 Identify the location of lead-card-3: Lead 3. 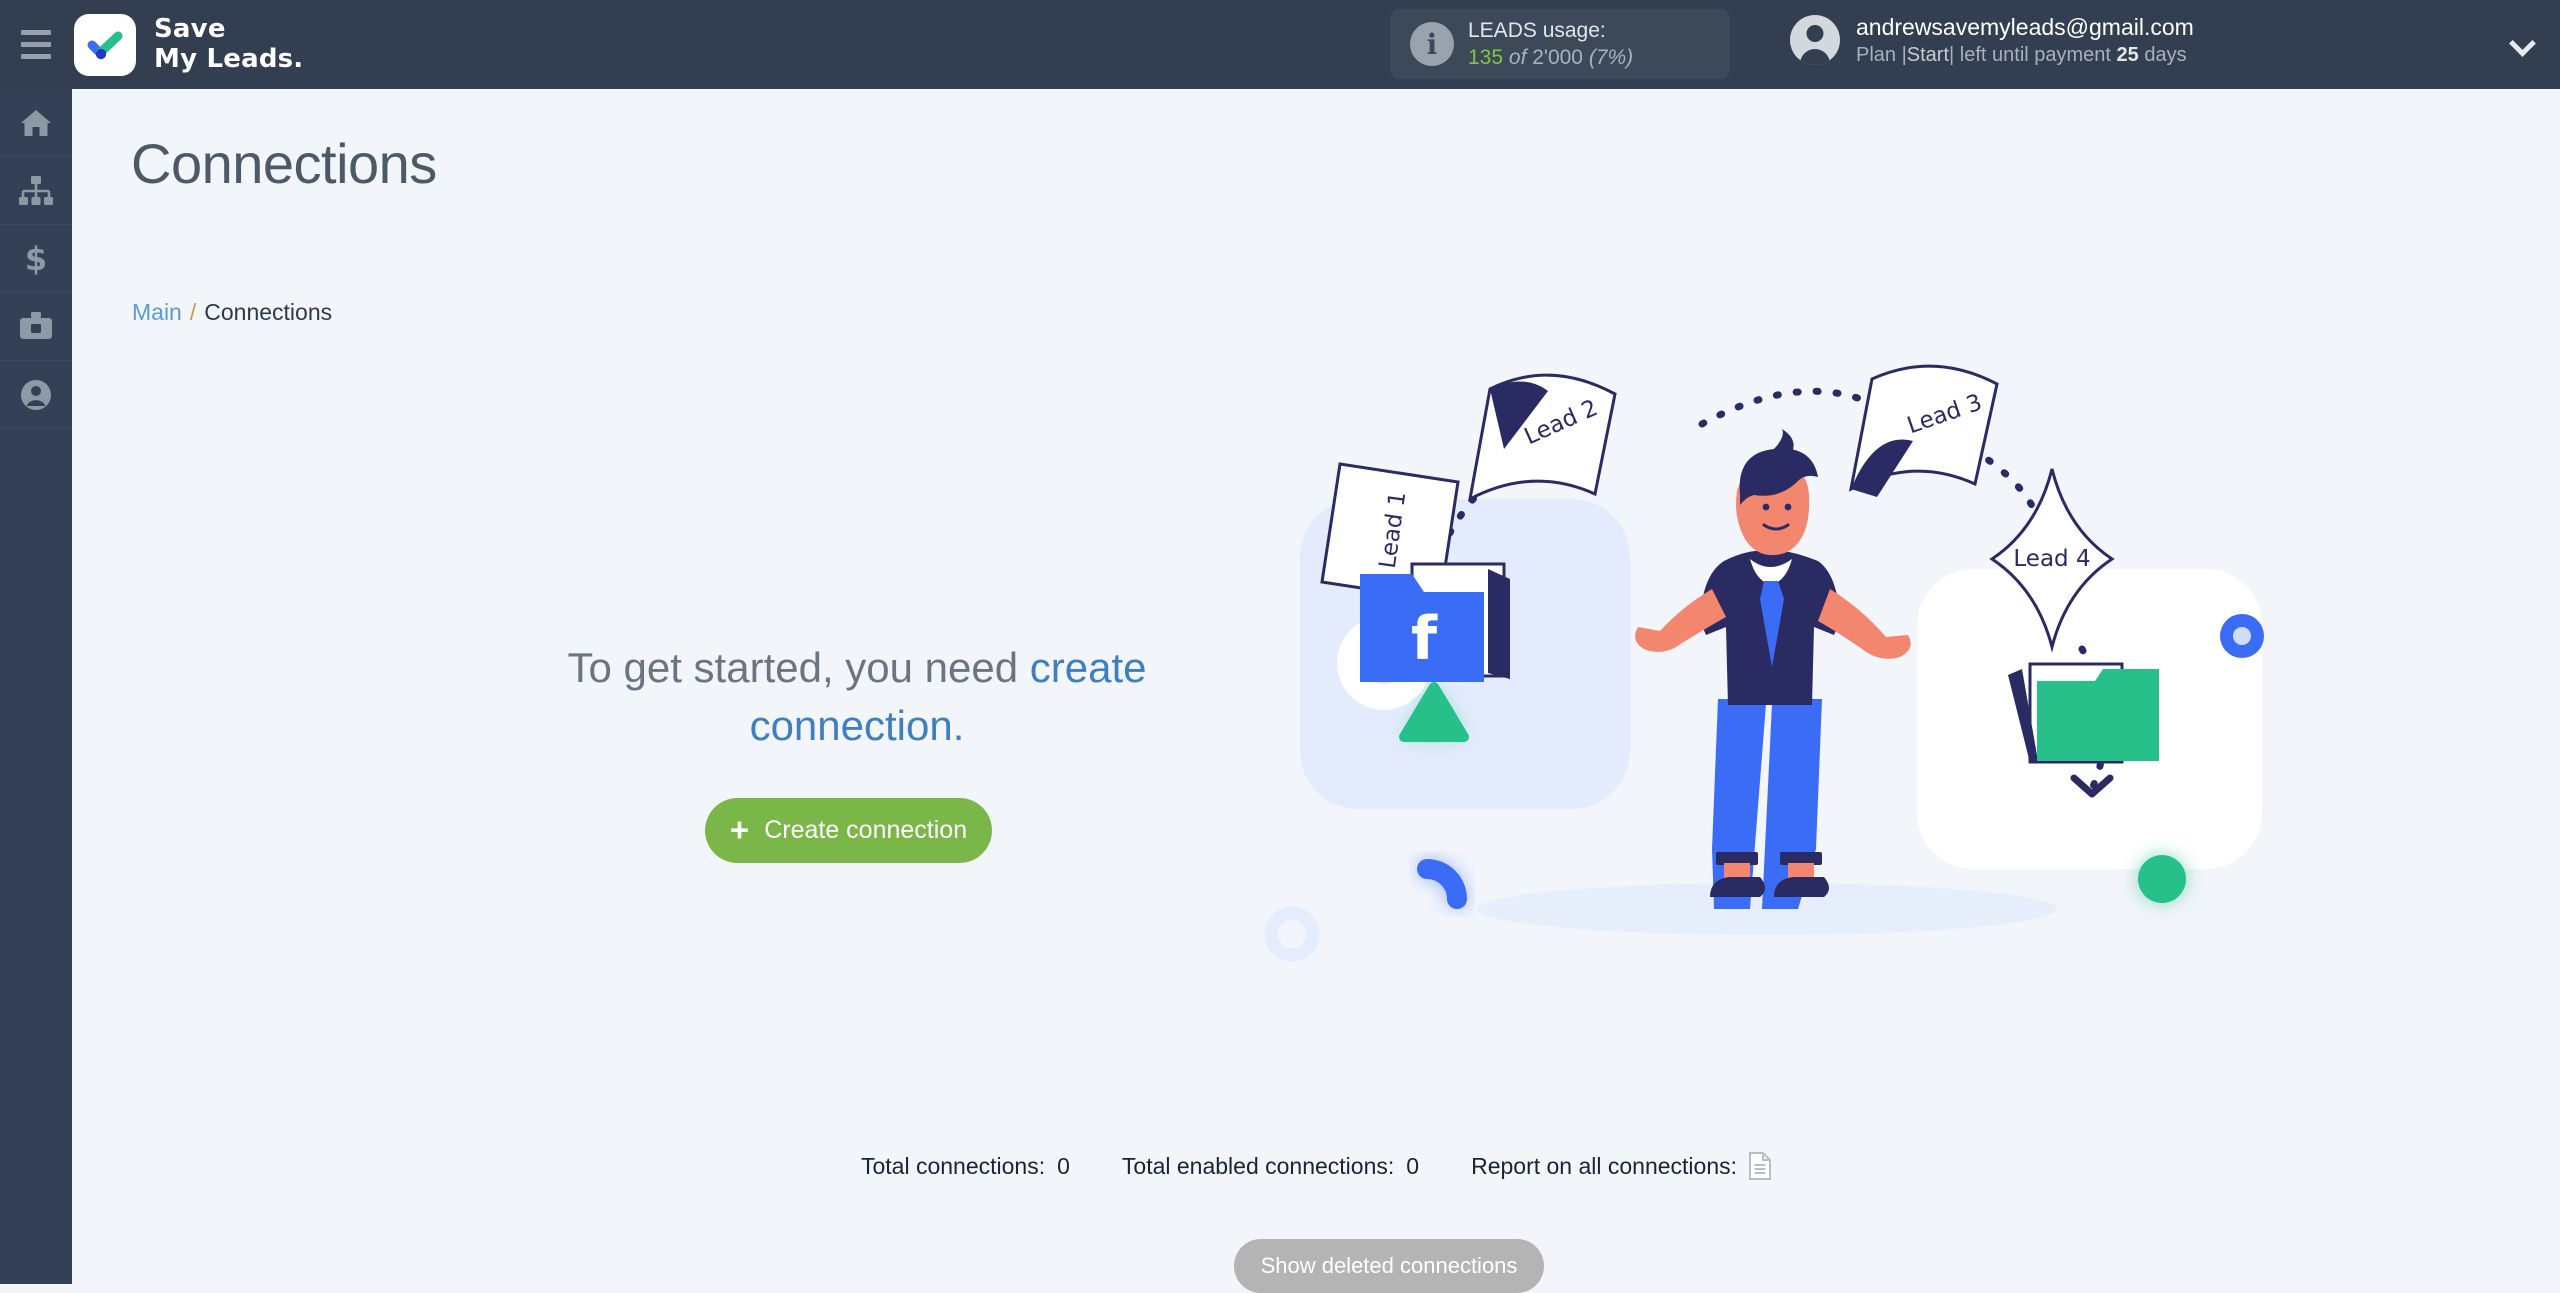
(1923, 430).